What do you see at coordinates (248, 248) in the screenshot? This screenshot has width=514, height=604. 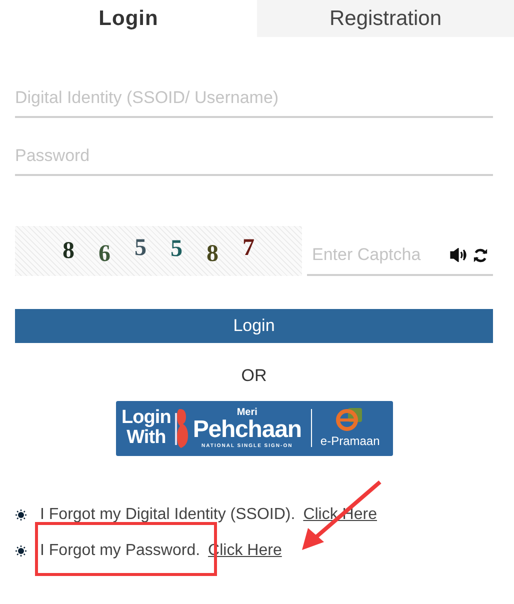 I see `captcha-character: 7` at bounding box center [248, 248].